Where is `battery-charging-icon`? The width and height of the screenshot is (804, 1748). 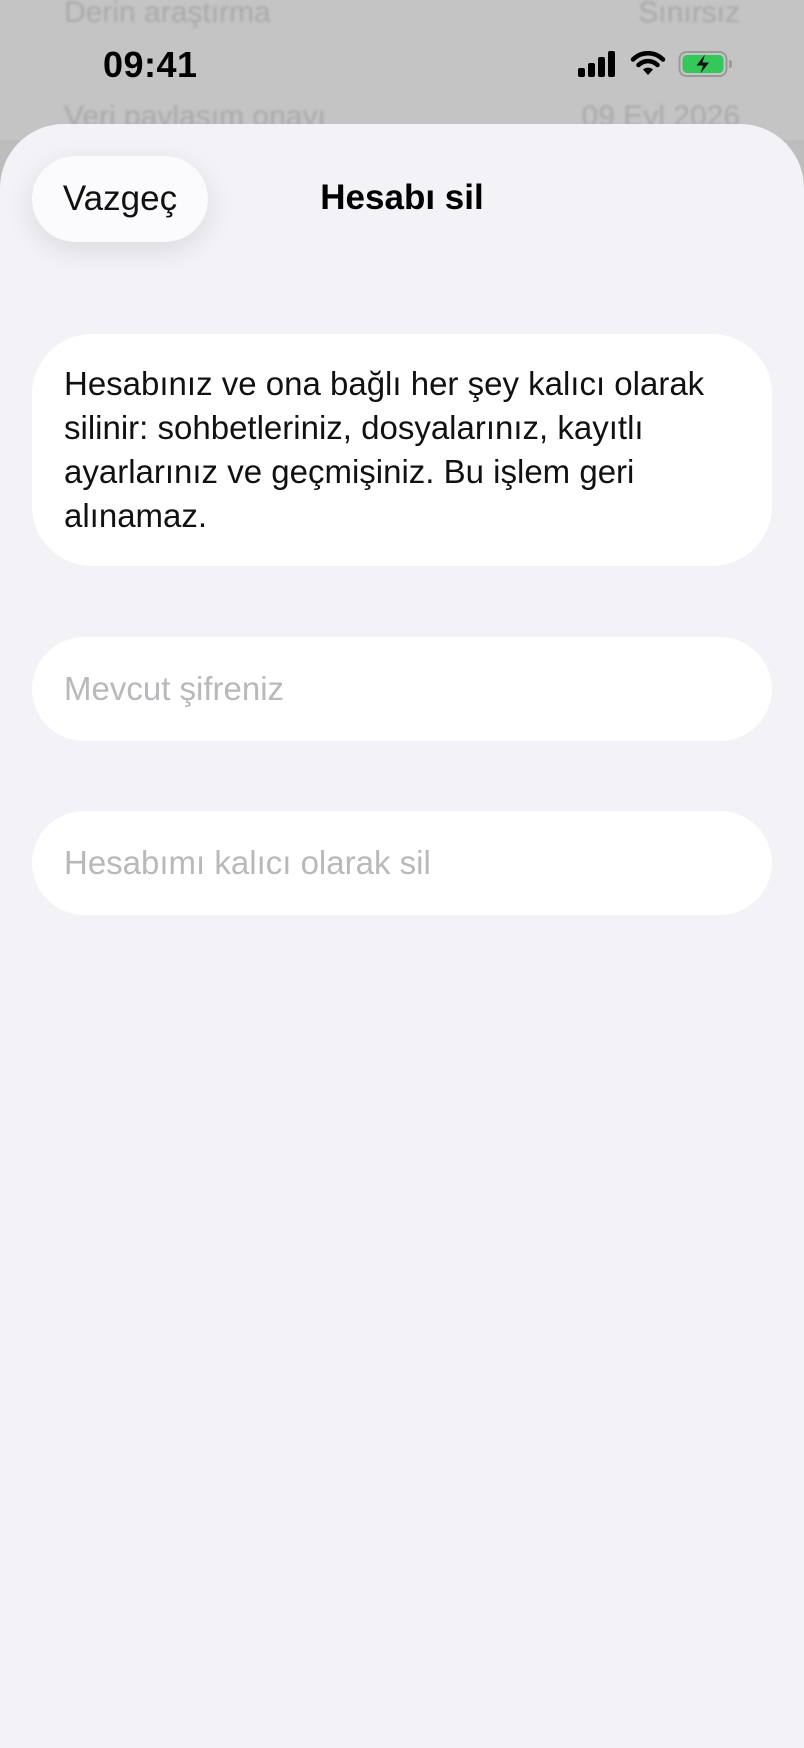
battery-charging-icon is located at coordinates (706, 66).